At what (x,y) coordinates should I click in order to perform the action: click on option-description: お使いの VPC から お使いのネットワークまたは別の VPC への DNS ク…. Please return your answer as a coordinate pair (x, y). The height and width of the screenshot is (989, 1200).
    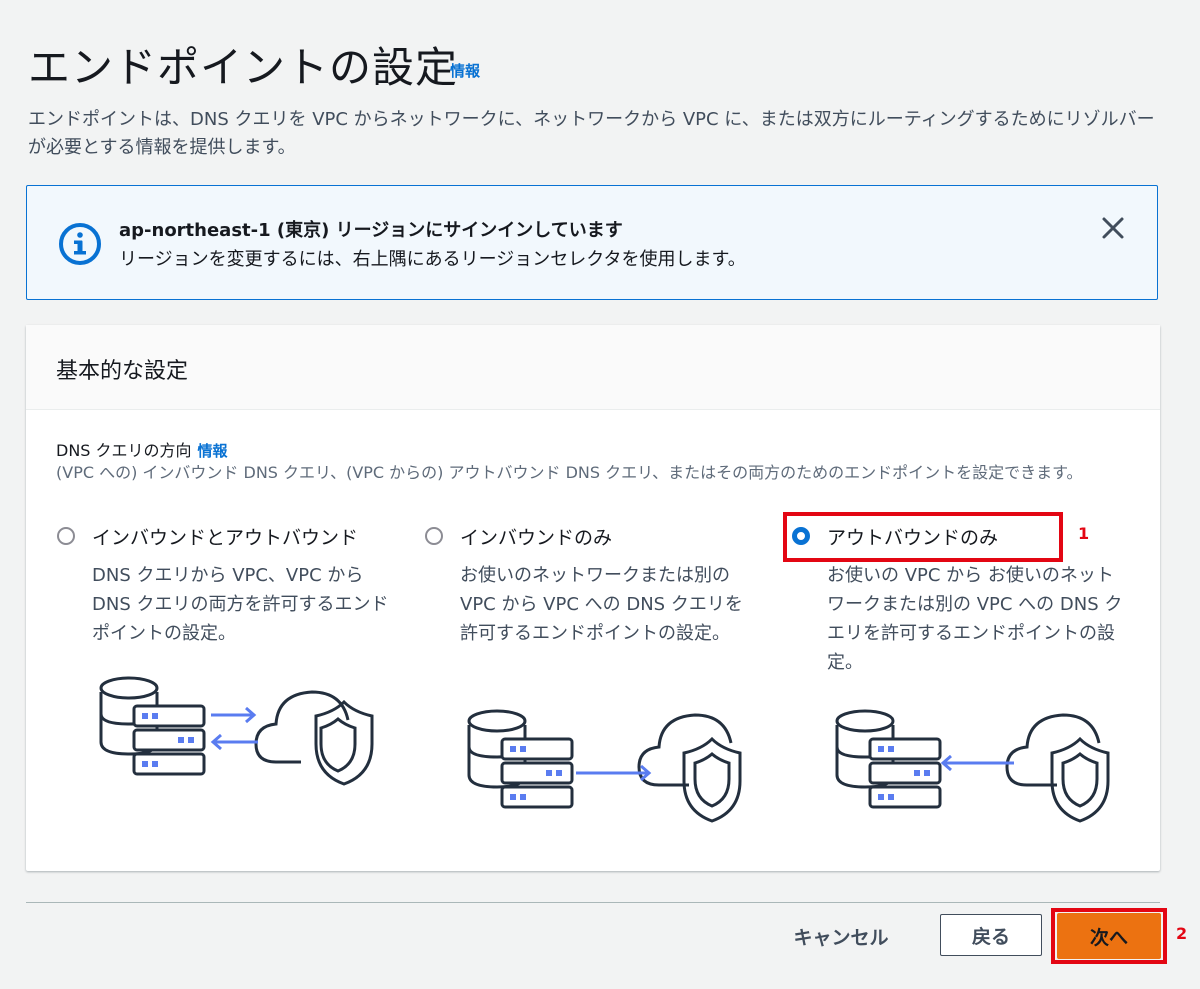
    Looking at the image, I should click on (975, 619).